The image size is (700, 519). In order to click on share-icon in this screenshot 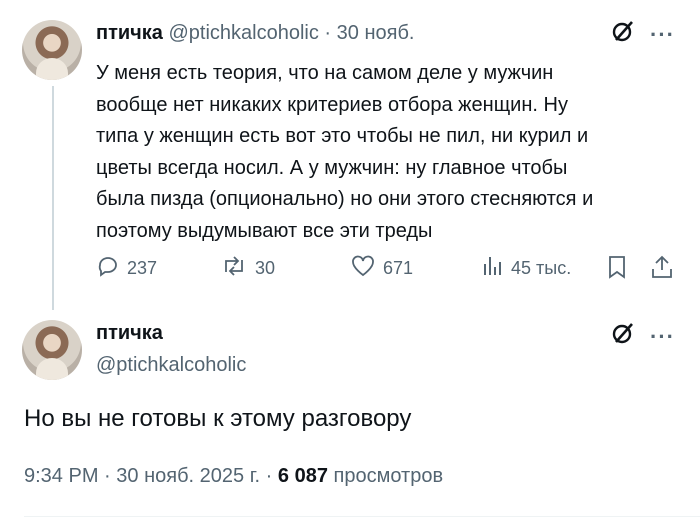, I will do `click(662, 269)`.